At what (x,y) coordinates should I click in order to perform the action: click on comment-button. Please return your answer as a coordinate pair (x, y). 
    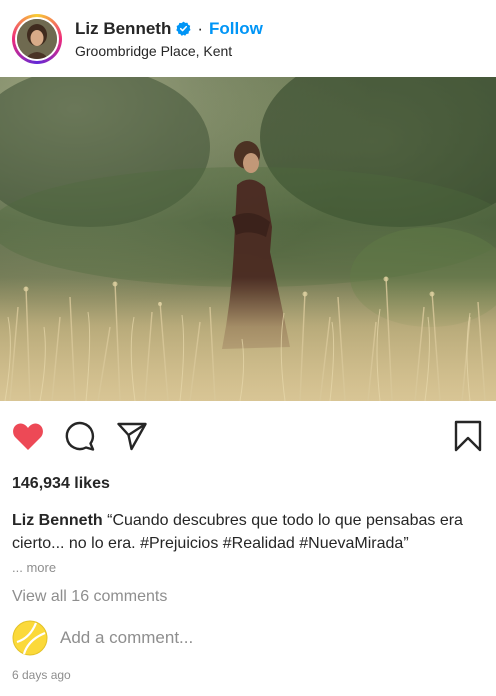
    Looking at the image, I should click on (80, 436).